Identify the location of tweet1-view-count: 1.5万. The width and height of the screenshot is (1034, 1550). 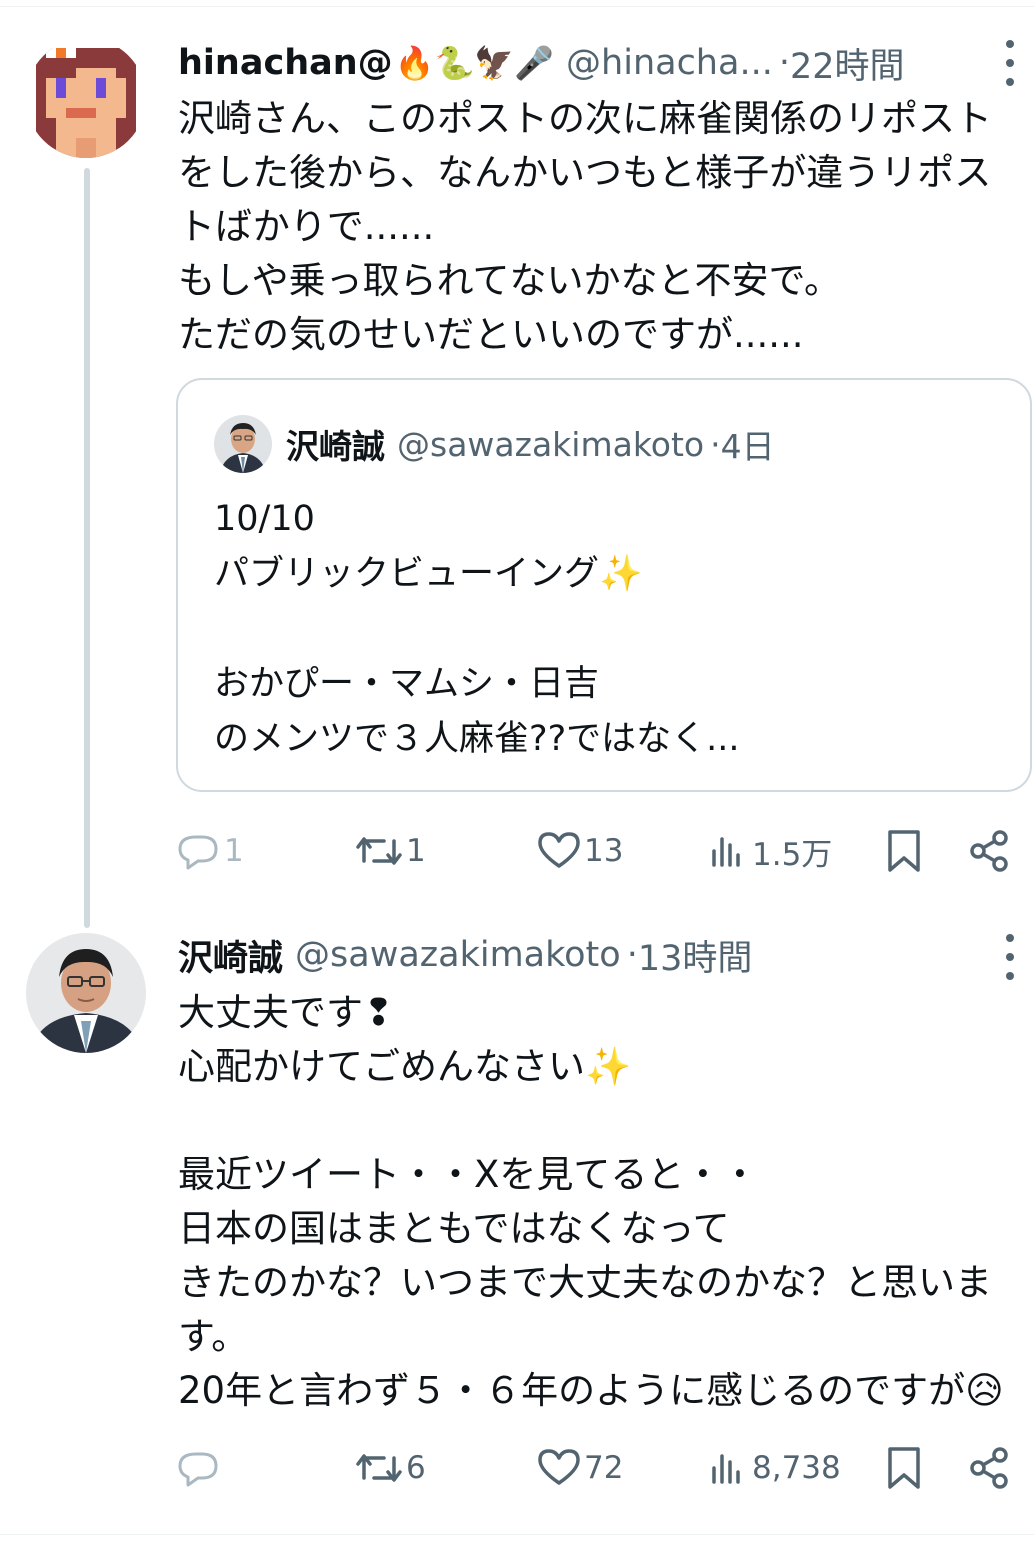
(792, 854).